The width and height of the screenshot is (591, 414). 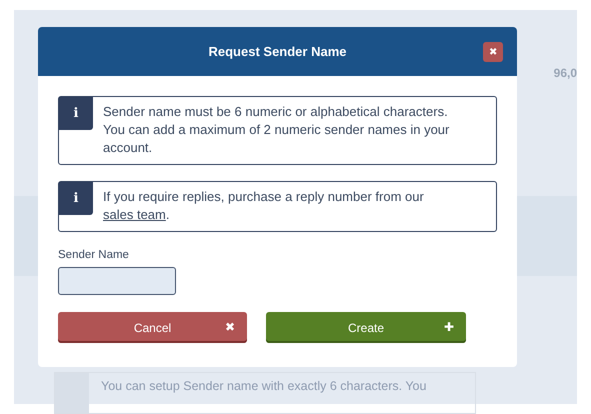 I want to click on create-button: Create ✚, so click(x=366, y=327).